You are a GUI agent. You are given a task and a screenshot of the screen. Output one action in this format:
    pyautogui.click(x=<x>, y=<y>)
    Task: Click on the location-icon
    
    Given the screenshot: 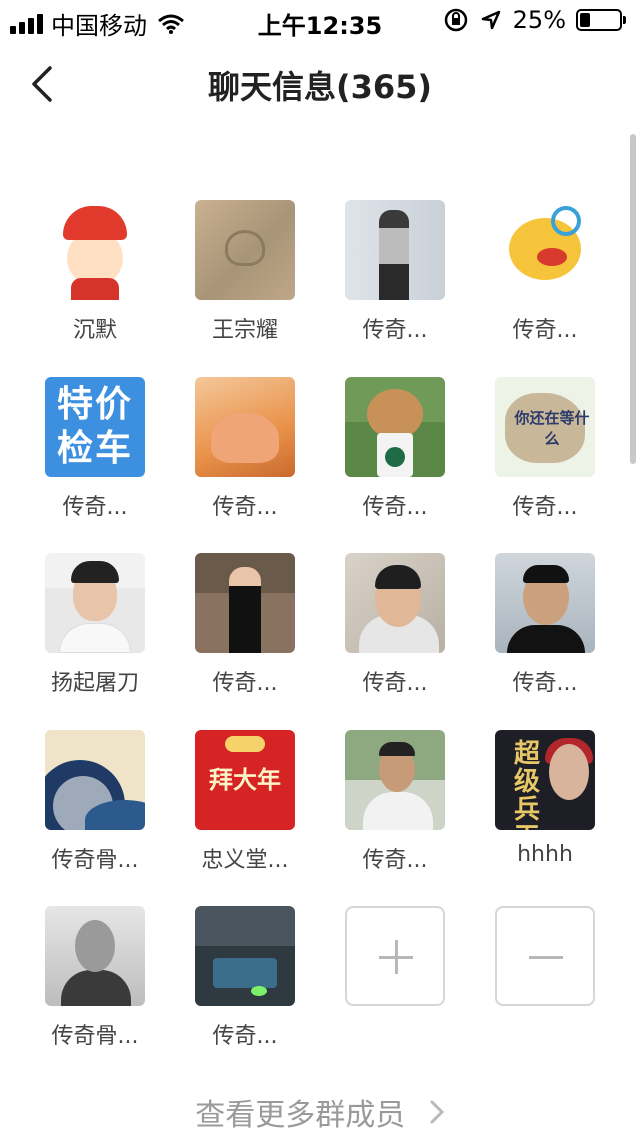 What is the action you would take?
    pyautogui.click(x=490, y=20)
    